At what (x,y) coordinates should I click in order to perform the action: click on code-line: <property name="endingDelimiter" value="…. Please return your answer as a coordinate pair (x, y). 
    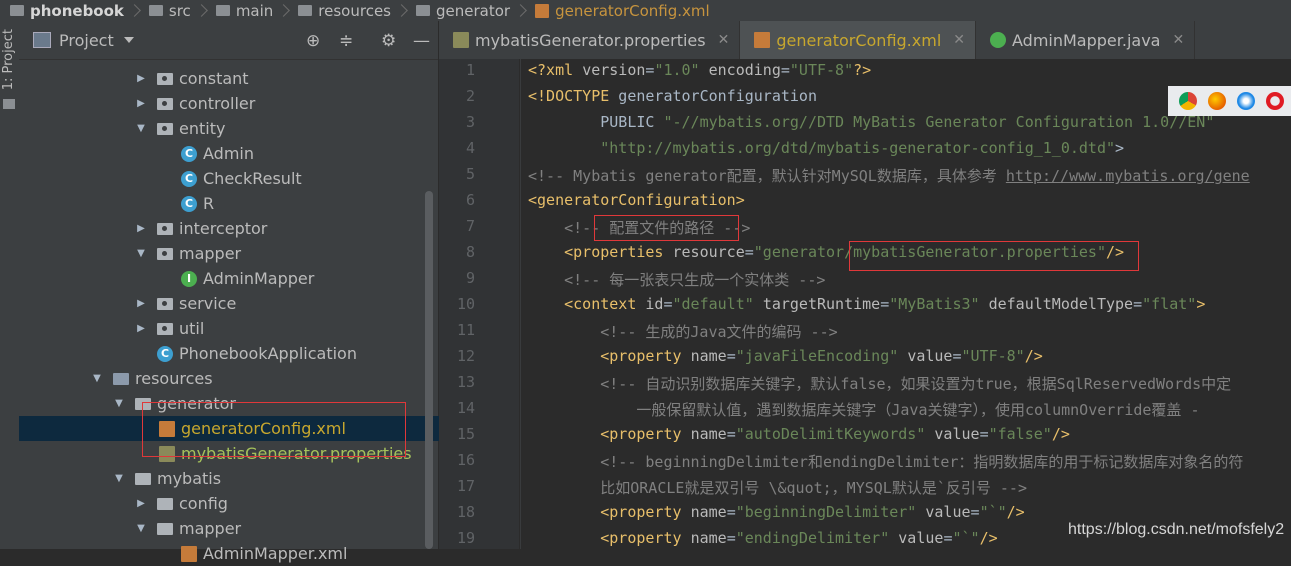
    Looking at the image, I should click on (799, 538).